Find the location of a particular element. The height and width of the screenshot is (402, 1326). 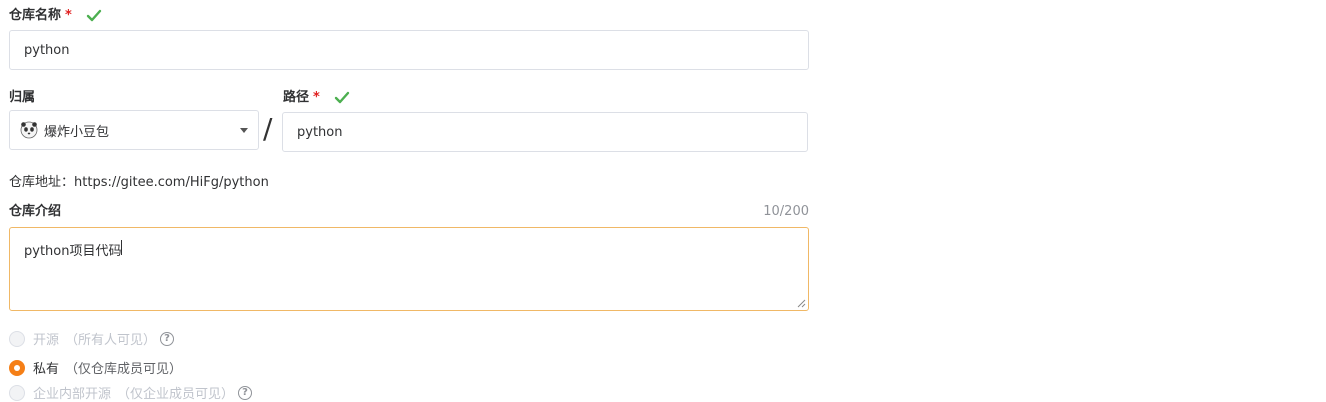

repo-address: 仓库地址：https://gitee.com/HiFg/python is located at coordinates (139, 180).